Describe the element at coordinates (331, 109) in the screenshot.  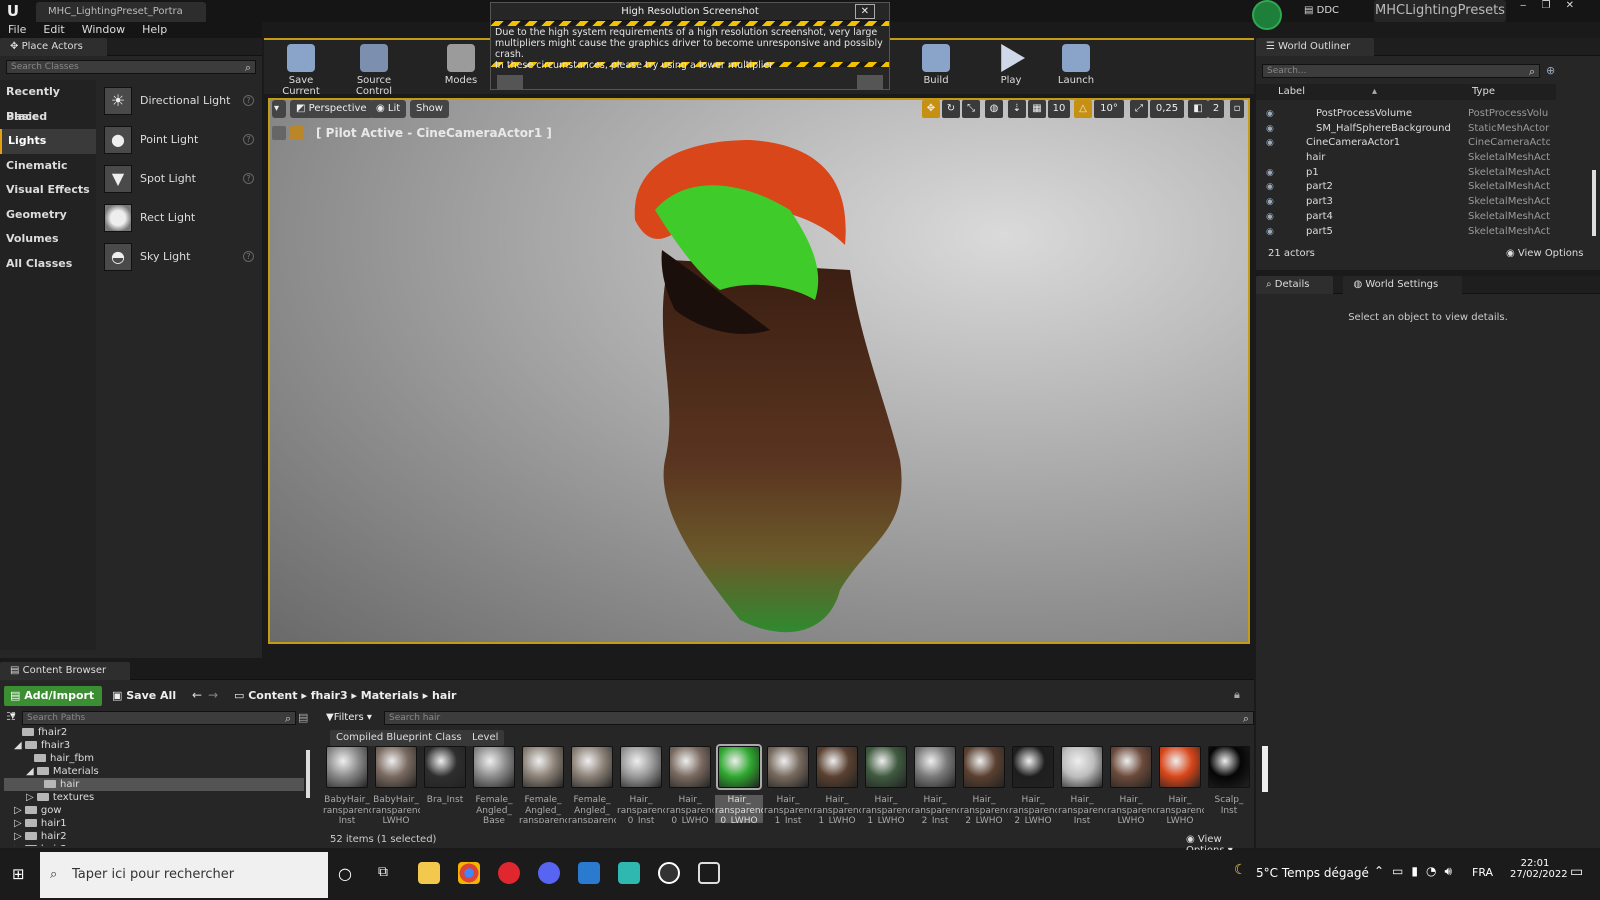
I see `perspective-button: ◩ Perspective` at that location.